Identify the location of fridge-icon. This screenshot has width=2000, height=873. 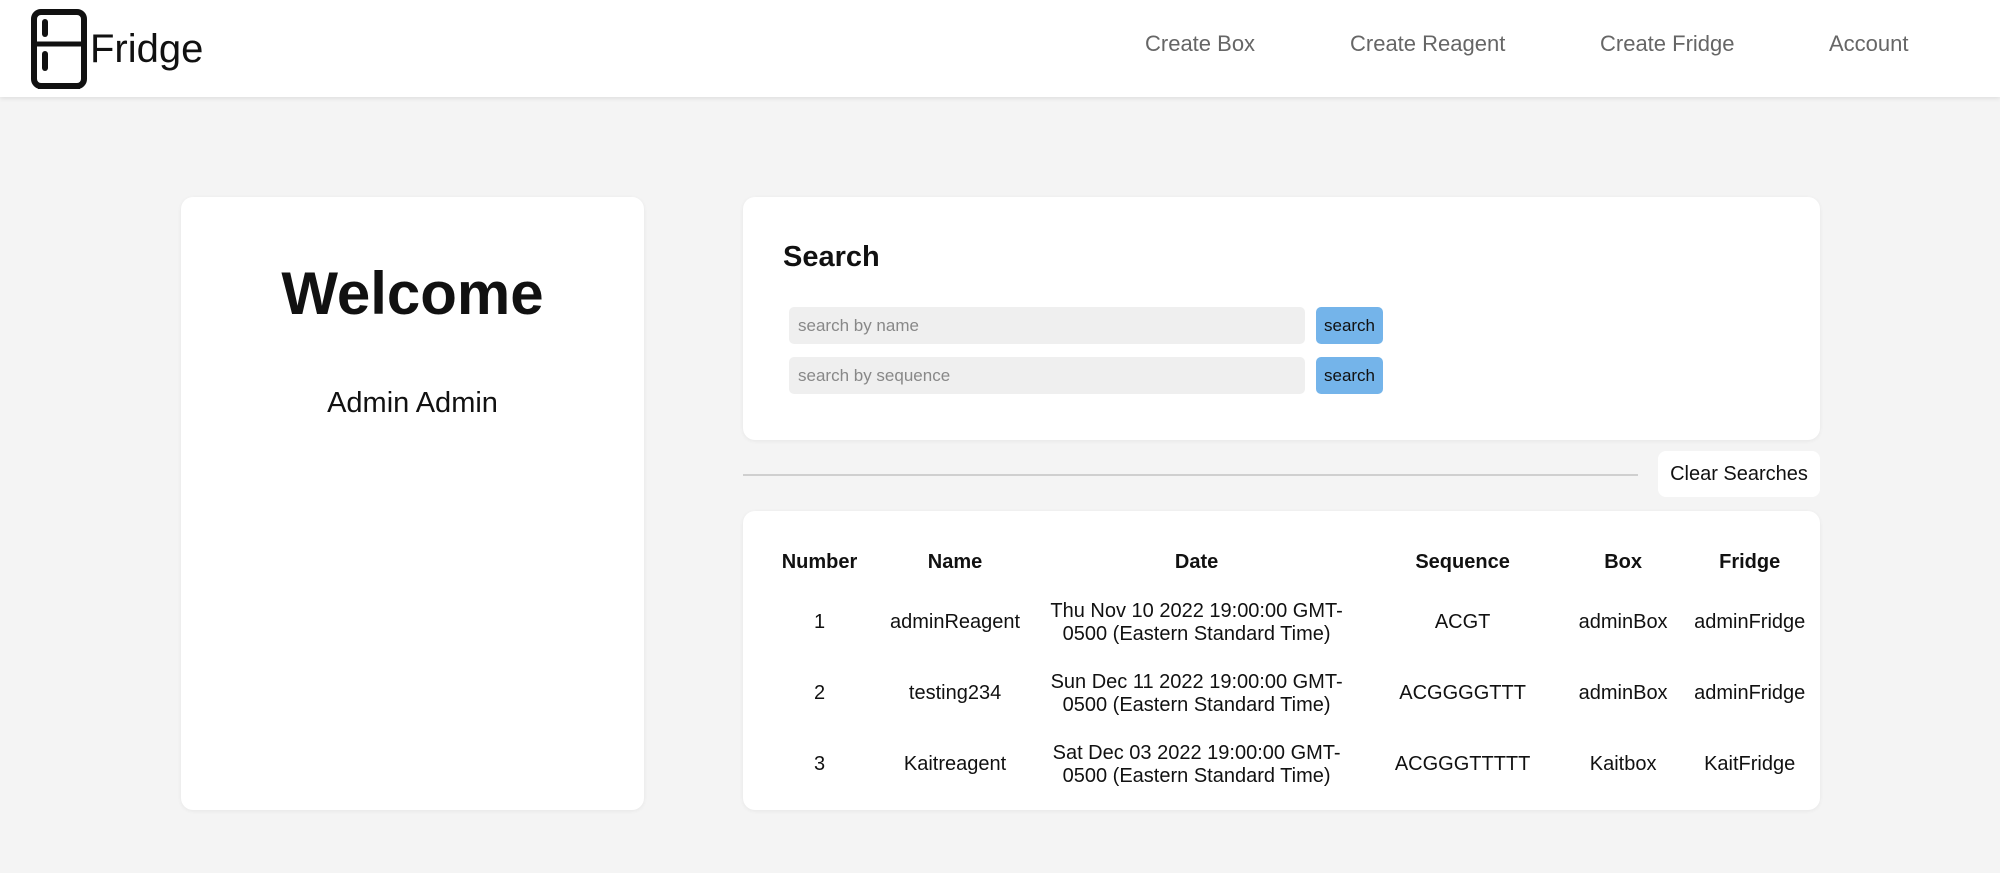
(59, 49).